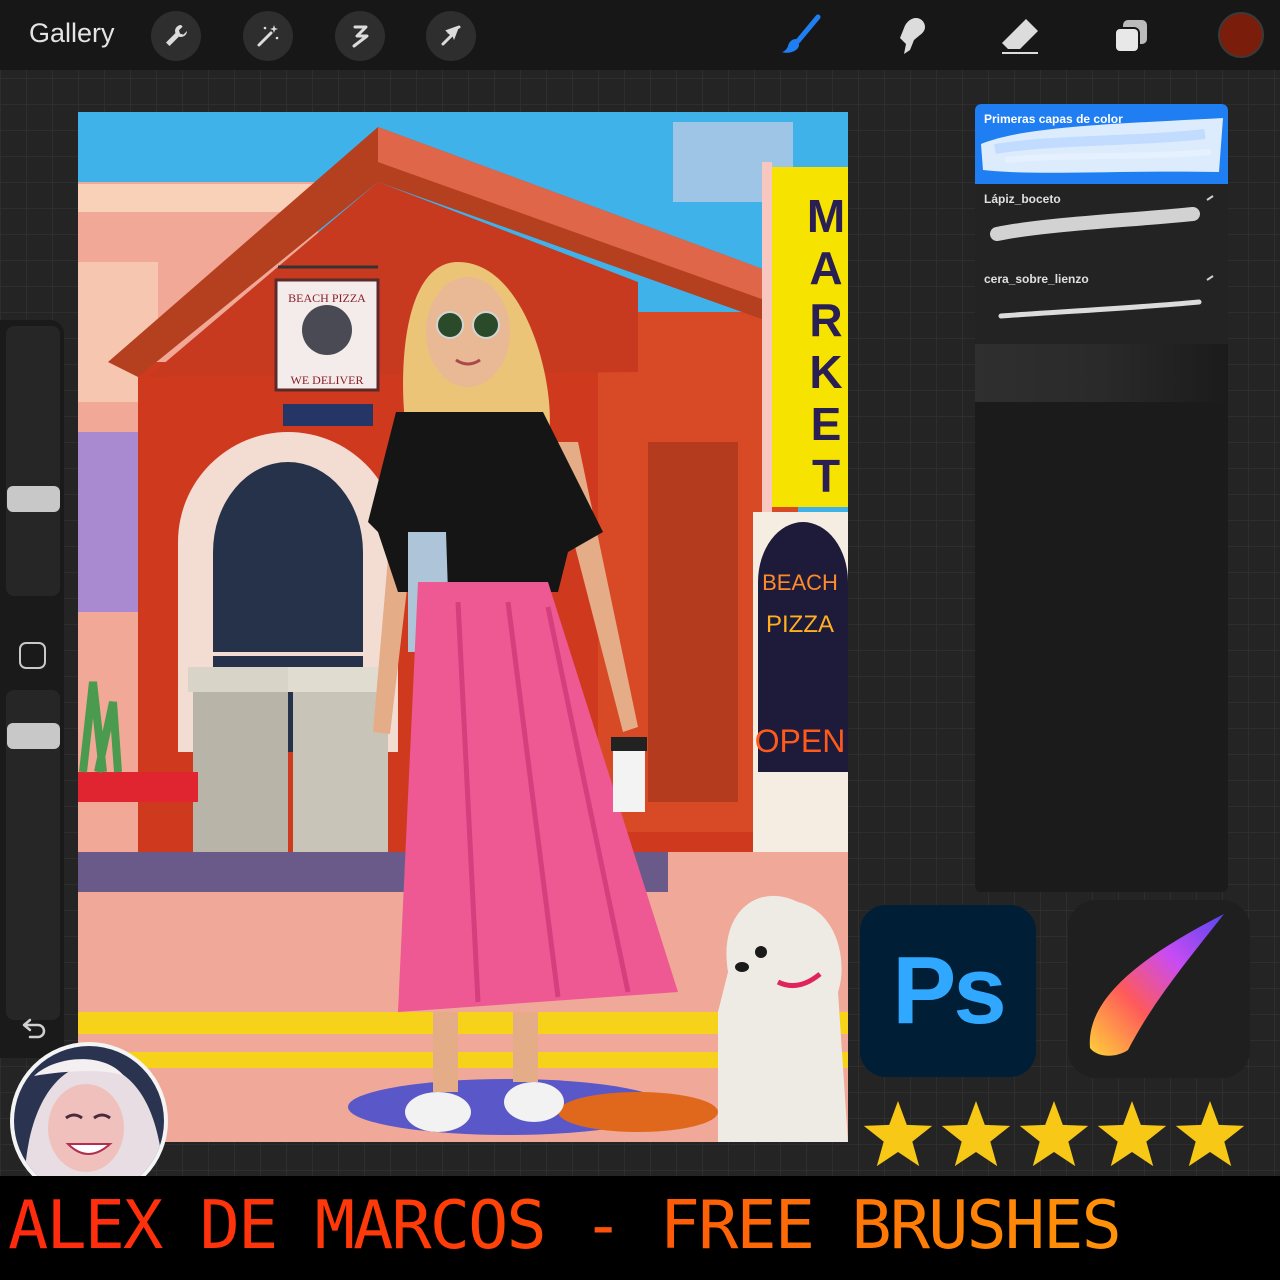  What do you see at coordinates (1131, 36) in the screenshot?
I see `layers-icon` at bounding box center [1131, 36].